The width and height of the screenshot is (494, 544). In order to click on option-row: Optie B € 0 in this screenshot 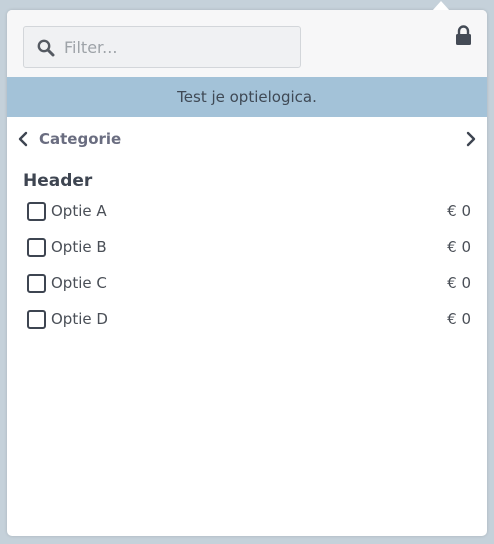, I will do `click(247, 251)`.